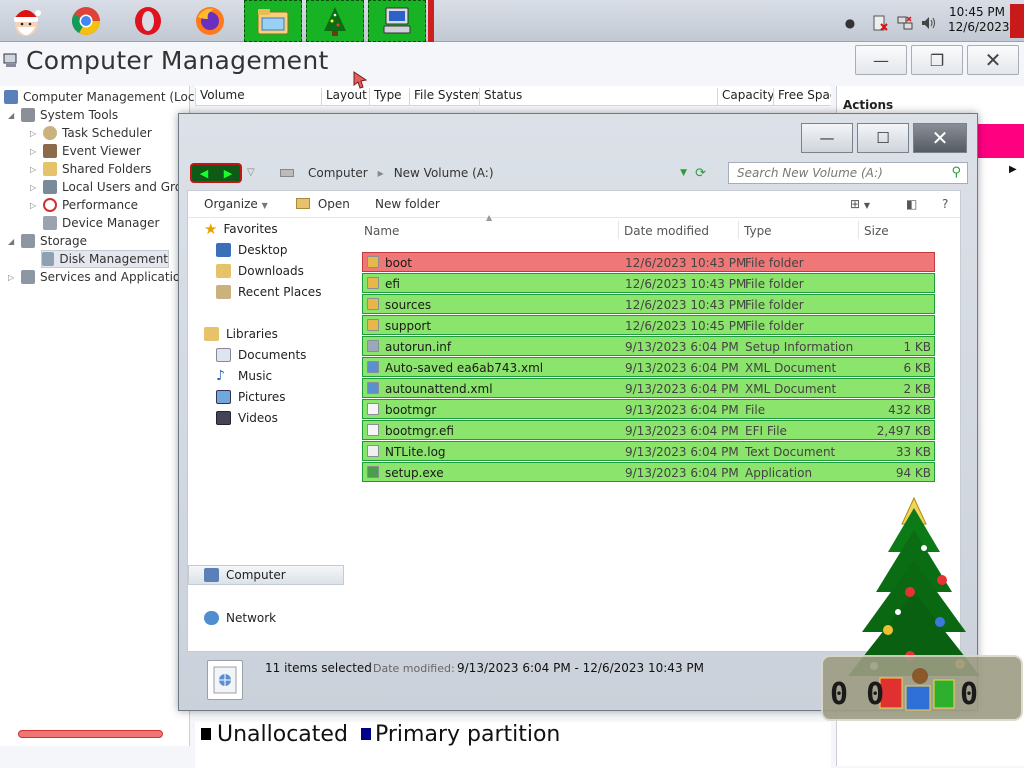  I want to click on tree-item-system-tools: ◢ System Tools, so click(63, 115).